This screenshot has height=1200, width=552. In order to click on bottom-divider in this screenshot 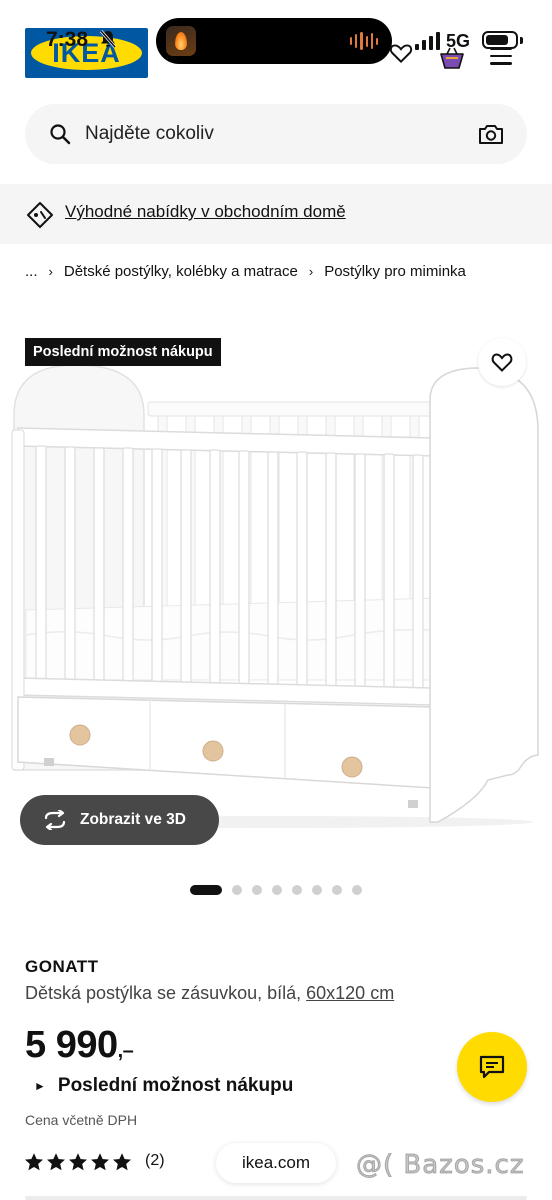, I will do `click(276, 1198)`.